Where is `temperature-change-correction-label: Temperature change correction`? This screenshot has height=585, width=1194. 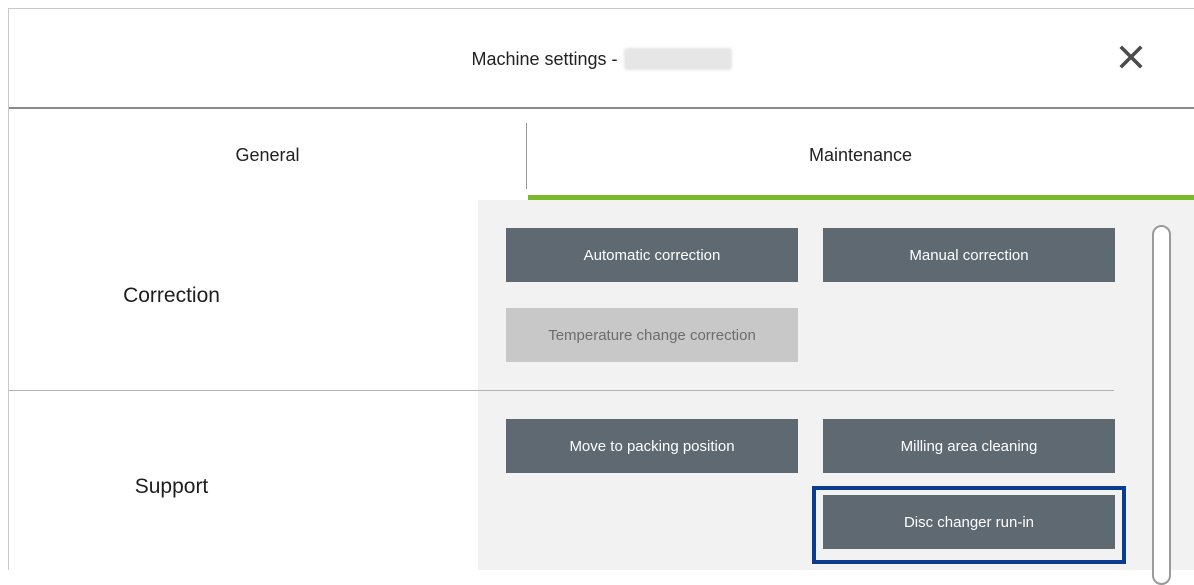
temperature-change-correction-label: Temperature change correction is located at coordinates (652, 335).